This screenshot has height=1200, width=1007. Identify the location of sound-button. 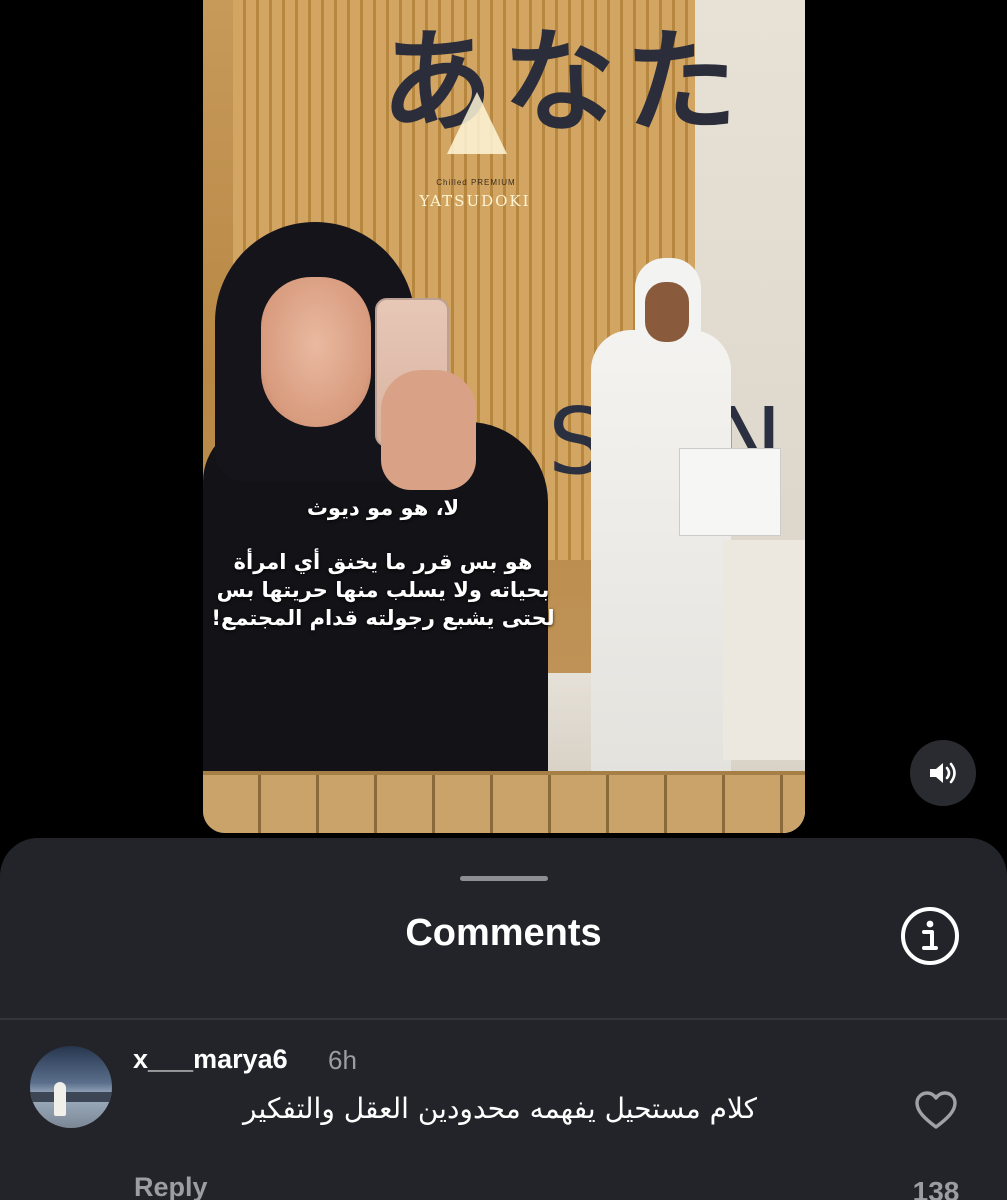
(943, 773).